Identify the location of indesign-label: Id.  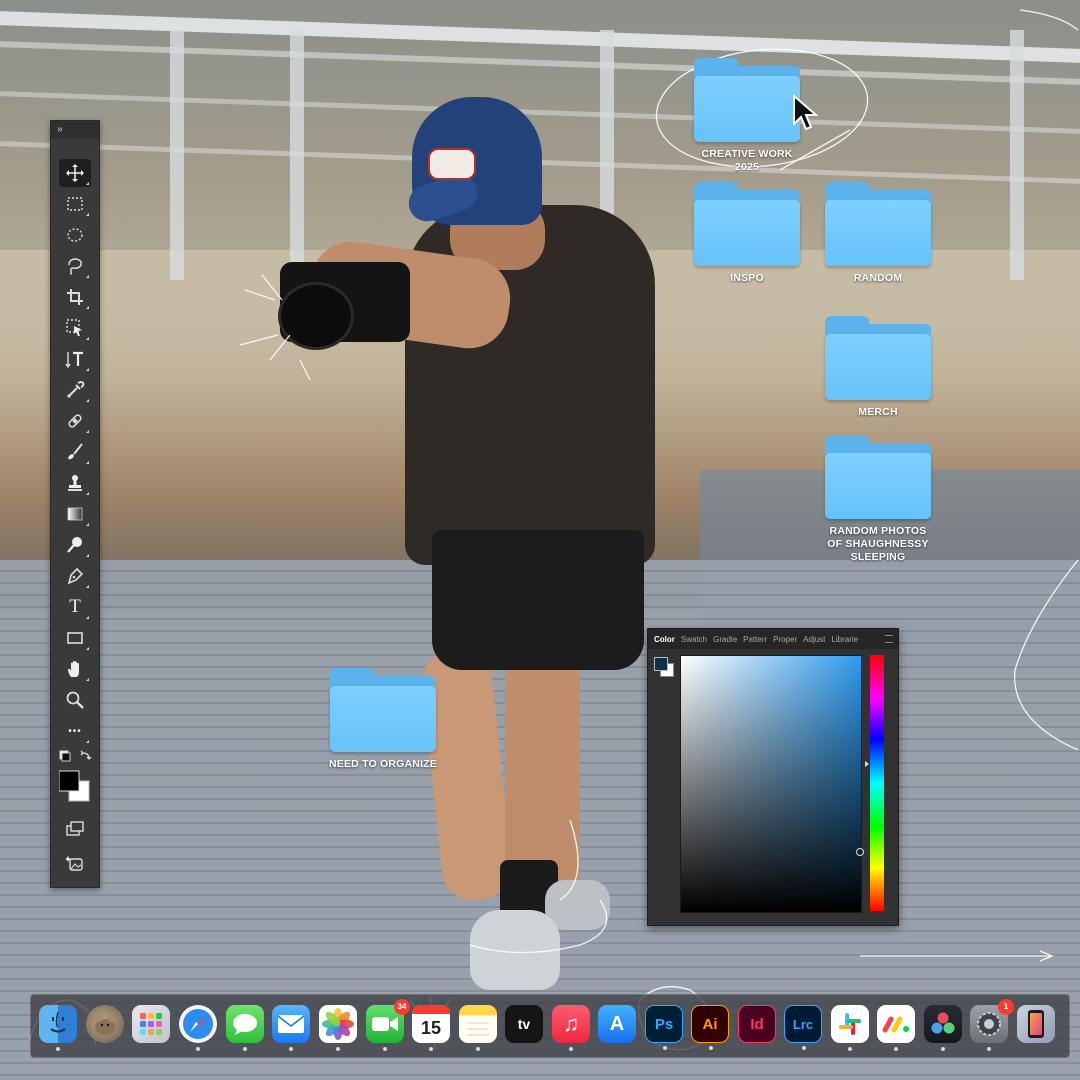
(757, 1024).